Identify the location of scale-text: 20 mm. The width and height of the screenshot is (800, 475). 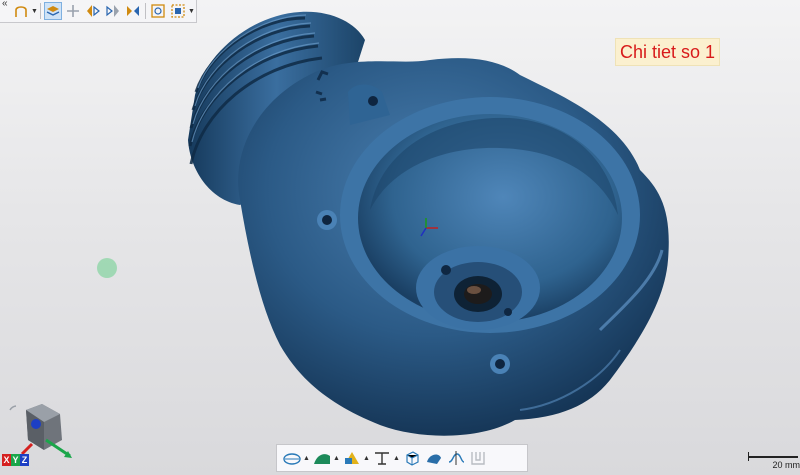
(786, 465).